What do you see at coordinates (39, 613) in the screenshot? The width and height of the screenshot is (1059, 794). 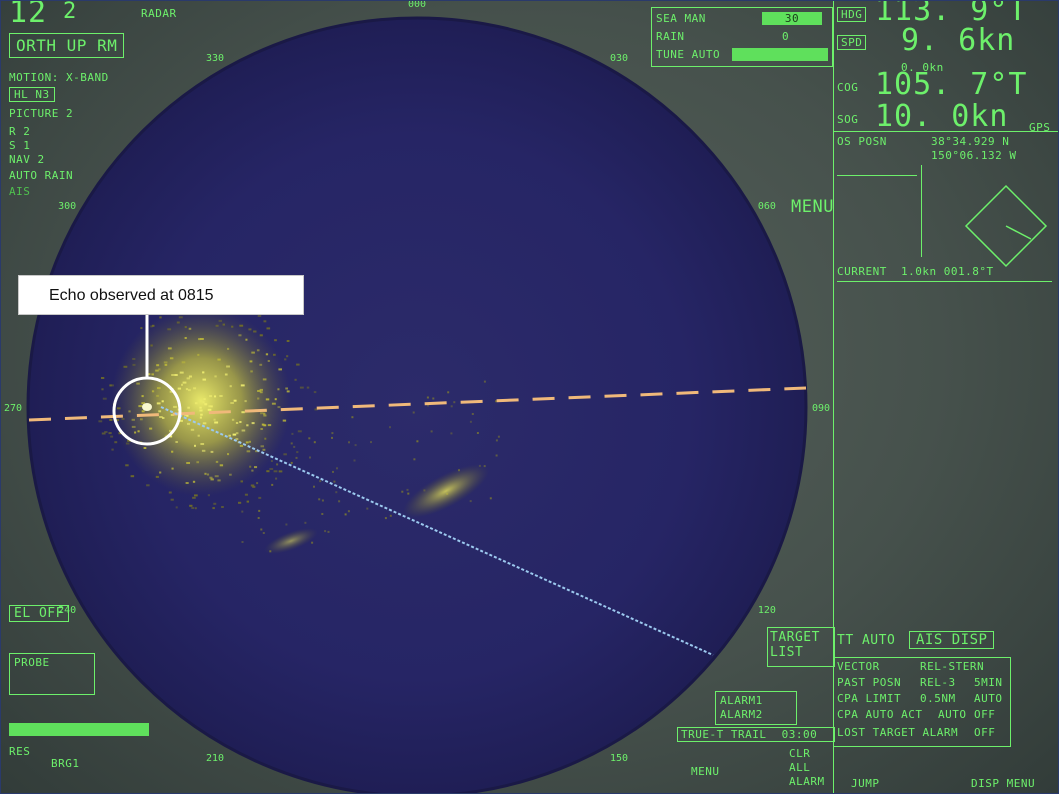 I see `el-off-label: EL OFF` at bounding box center [39, 613].